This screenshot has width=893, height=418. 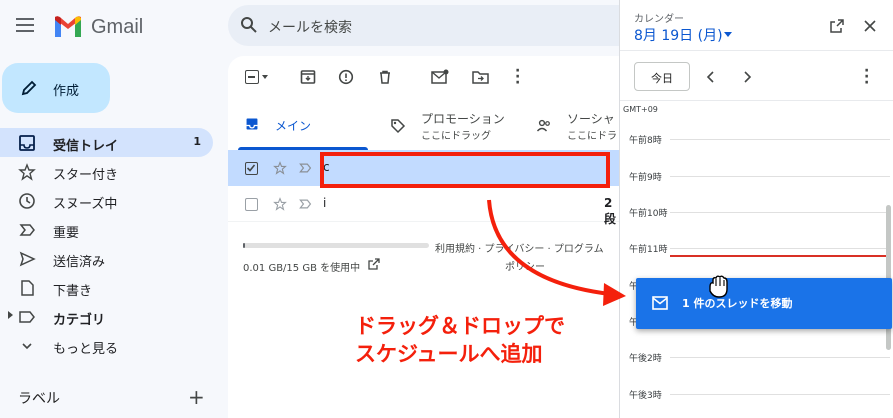 I want to click on storage-bar, so click(x=336, y=245).